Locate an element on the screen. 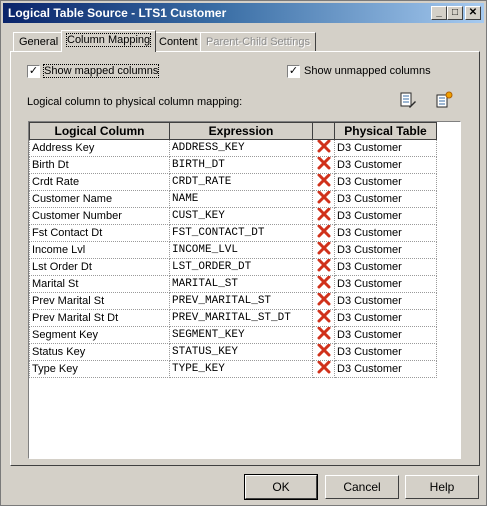  table-row: Address Key ADDRESS_KEY D3 Customer is located at coordinates (233, 148).